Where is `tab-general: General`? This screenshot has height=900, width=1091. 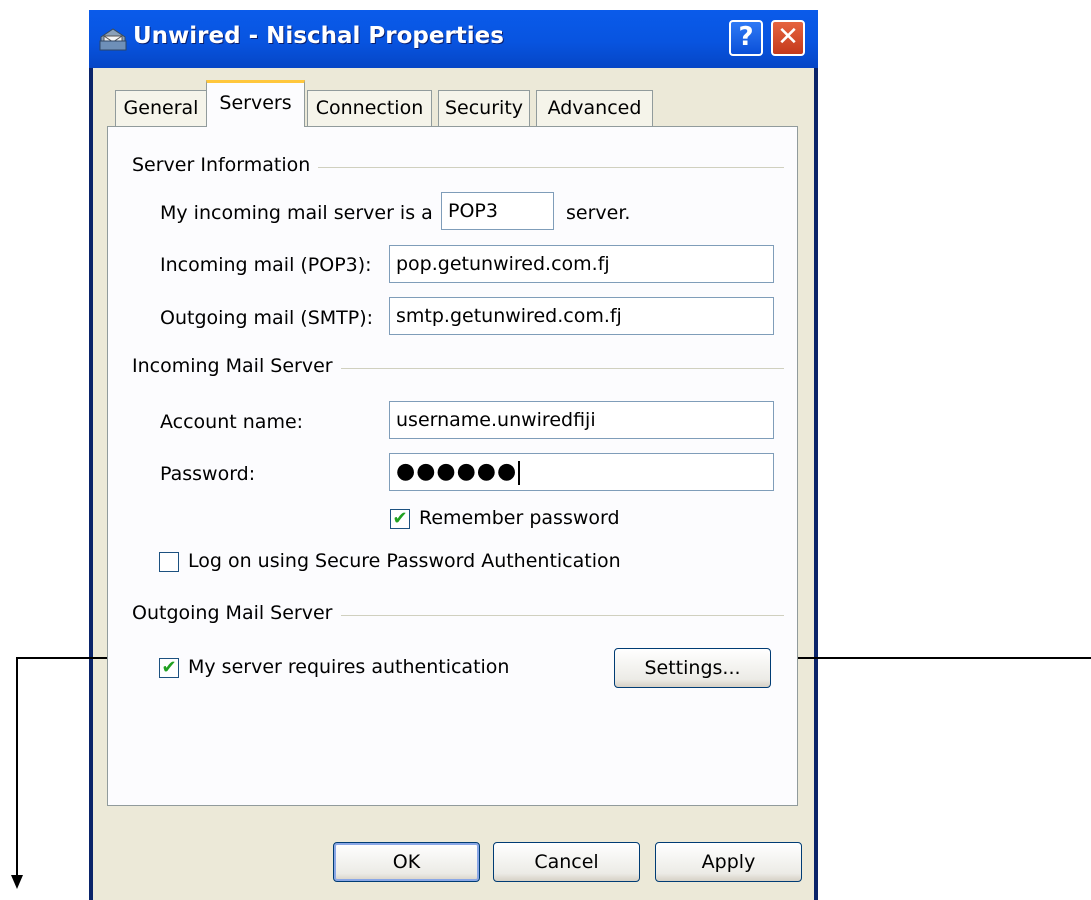
tab-general: General is located at coordinates (161, 108).